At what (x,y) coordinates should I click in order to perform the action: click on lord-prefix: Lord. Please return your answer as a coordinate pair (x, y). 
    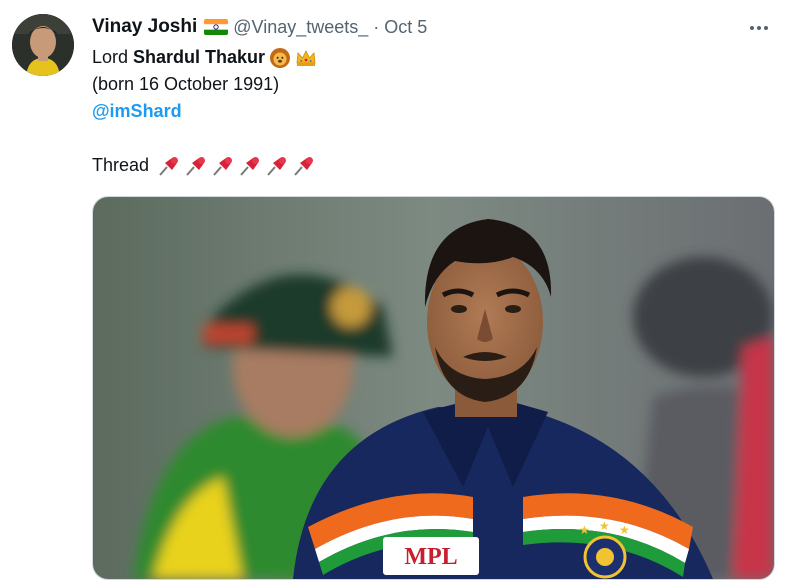
    Looking at the image, I should click on (110, 57).